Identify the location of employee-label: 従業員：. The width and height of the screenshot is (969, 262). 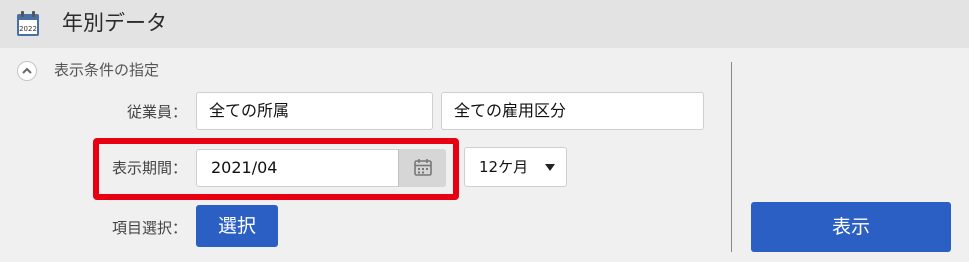
(156, 112).